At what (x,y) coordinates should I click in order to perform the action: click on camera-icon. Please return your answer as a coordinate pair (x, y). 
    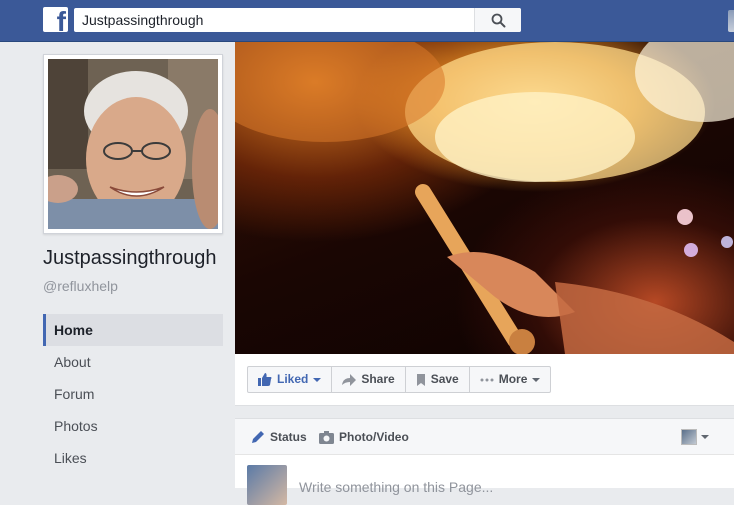
    Looking at the image, I should click on (326, 437).